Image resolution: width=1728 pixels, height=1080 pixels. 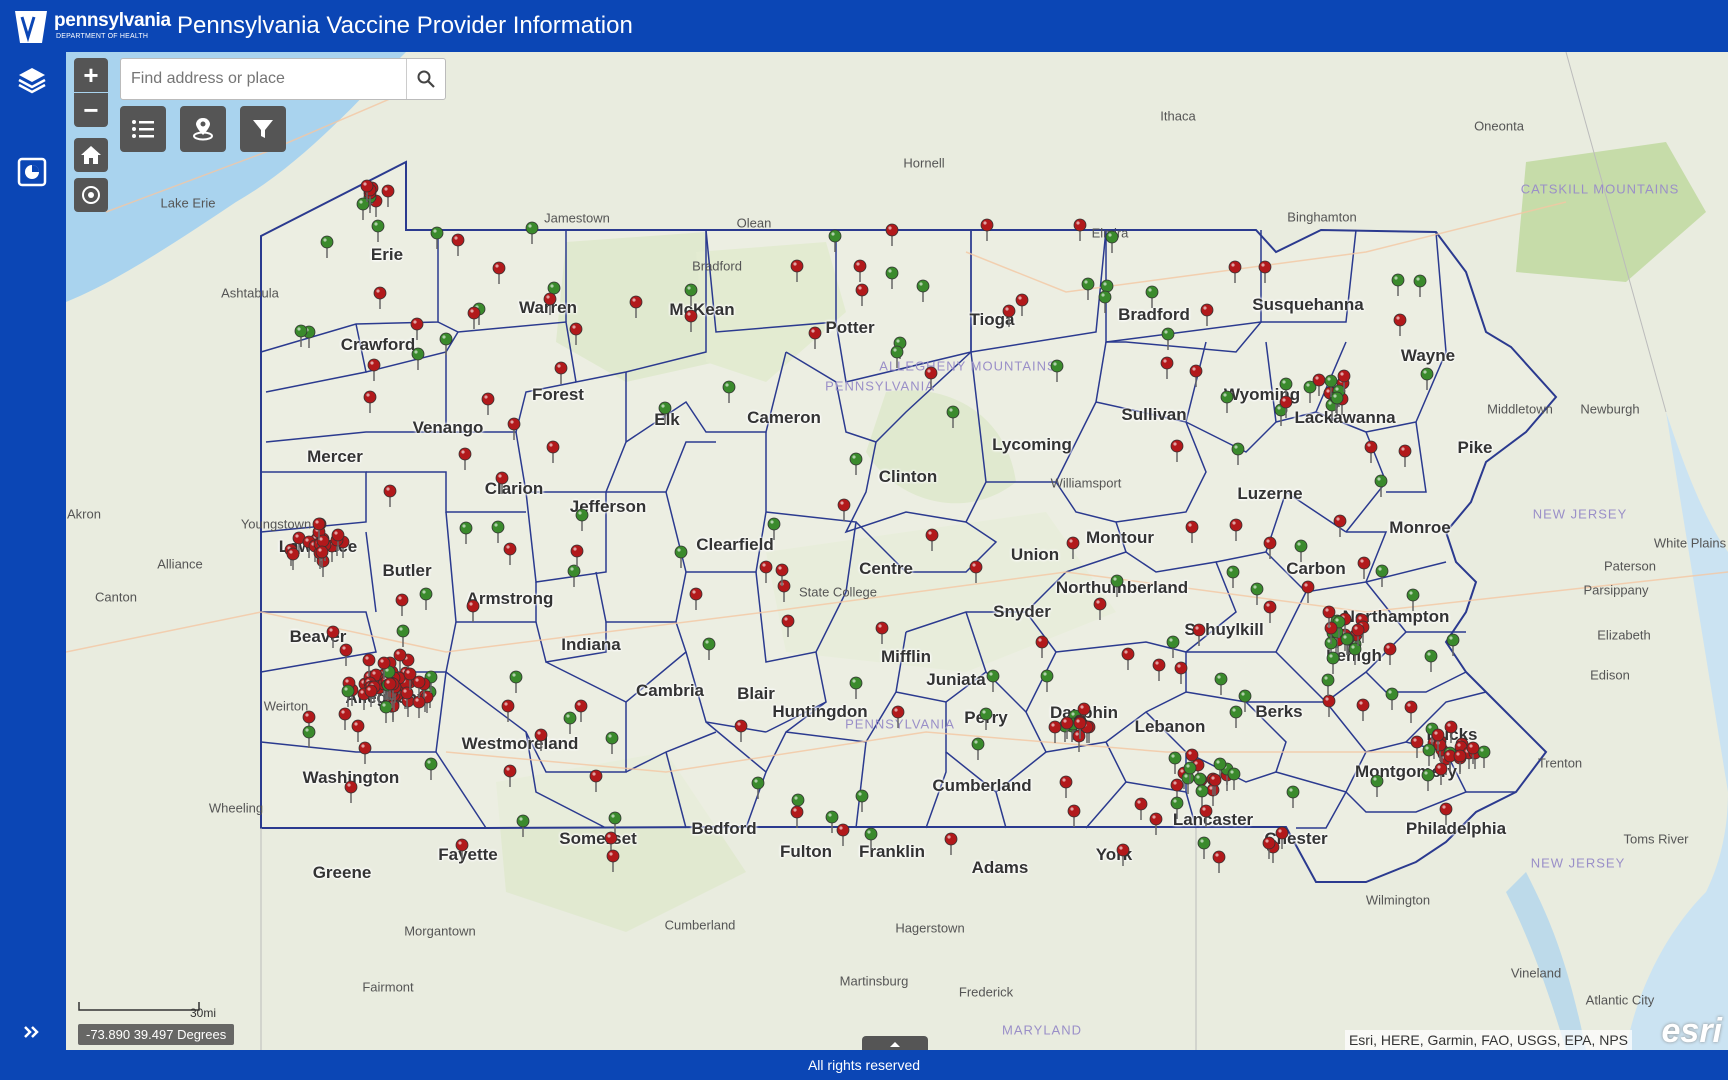 I want to click on near-me-button, so click(x=203, y=129).